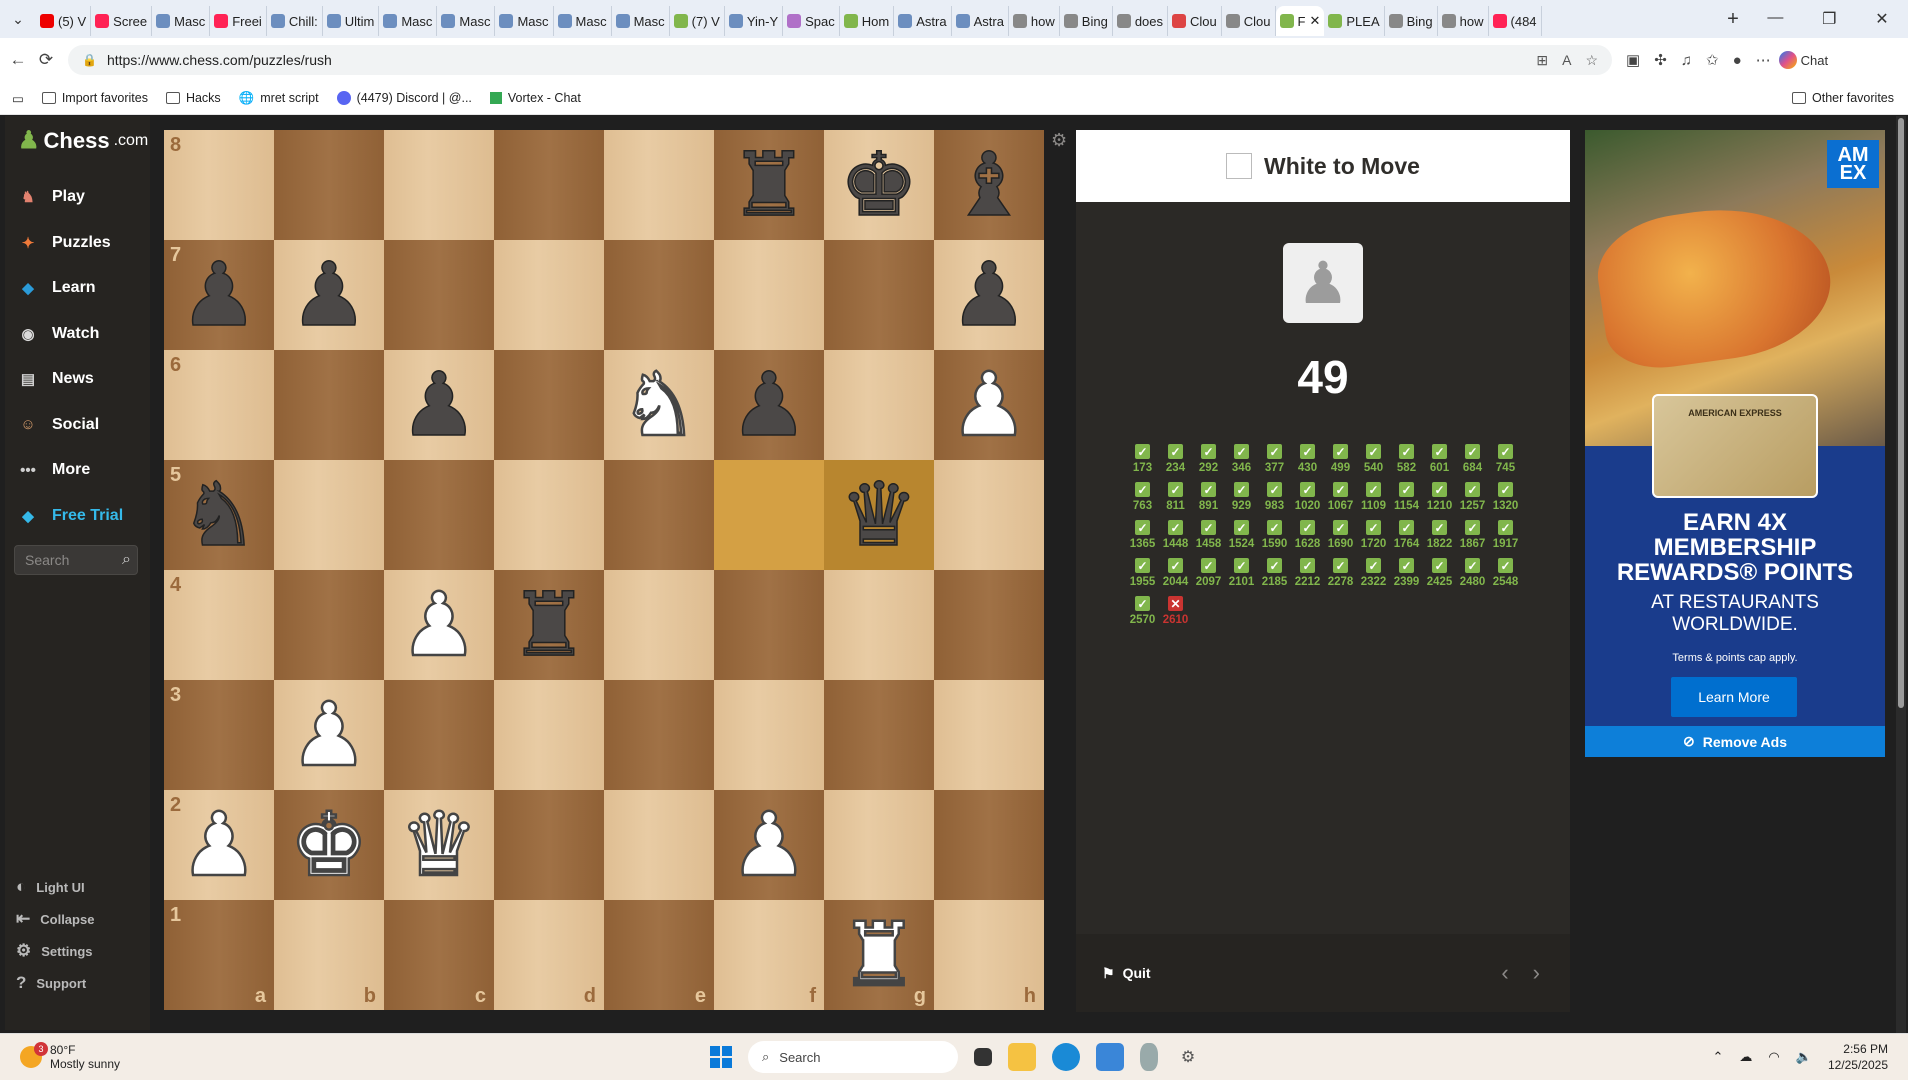 This screenshot has height=1080, width=1908. What do you see at coordinates (219, 515) in the screenshot?
I see `black-knight-icon: ♞` at bounding box center [219, 515].